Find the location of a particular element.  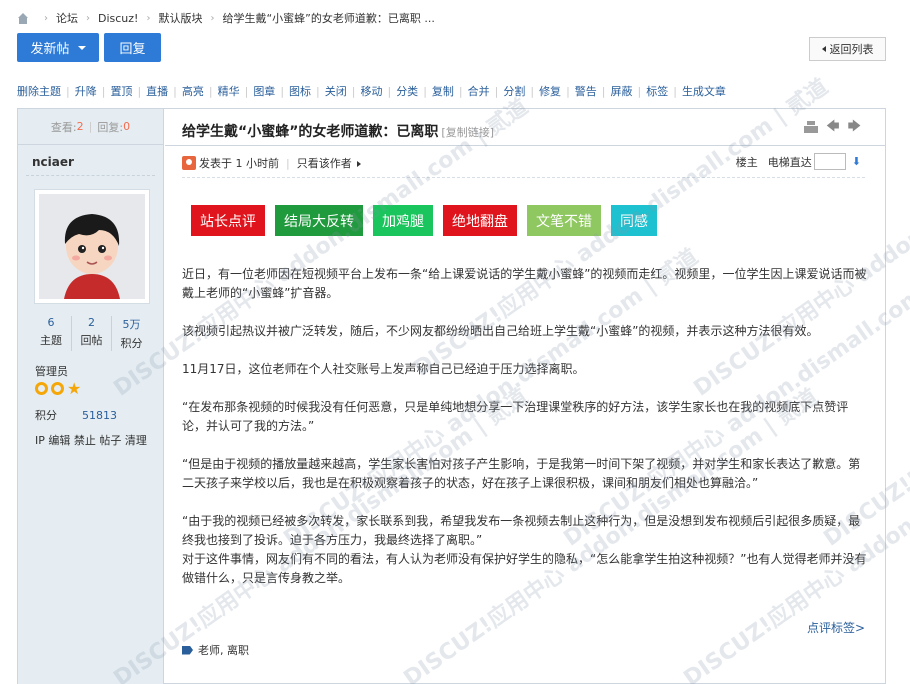

mod-action: 移动 is located at coordinates (371, 91).